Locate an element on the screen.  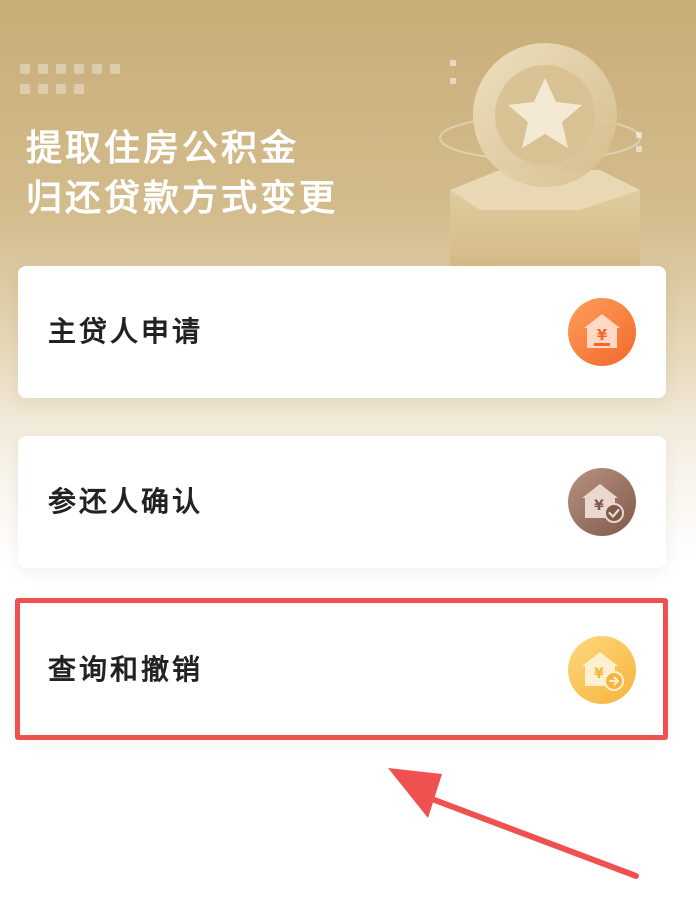
option-card-co-repayer: 参还人确认 ¥ is located at coordinates (342, 502).